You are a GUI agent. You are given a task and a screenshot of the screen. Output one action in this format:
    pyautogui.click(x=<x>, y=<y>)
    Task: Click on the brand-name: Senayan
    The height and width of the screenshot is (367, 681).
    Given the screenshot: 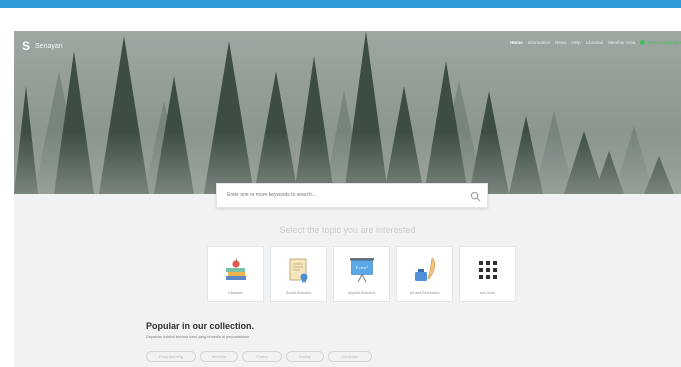 What is the action you would take?
    pyautogui.click(x=49, y=46)
    